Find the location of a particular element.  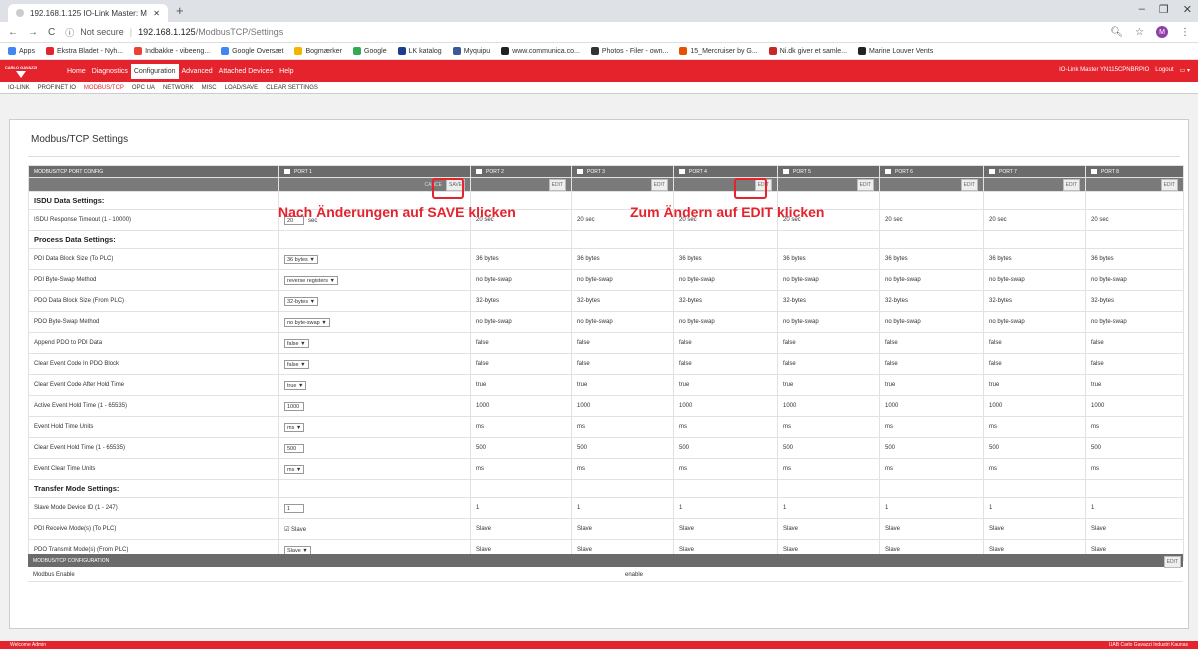

minimize-icon: – is located at coordinates (1142, 9).